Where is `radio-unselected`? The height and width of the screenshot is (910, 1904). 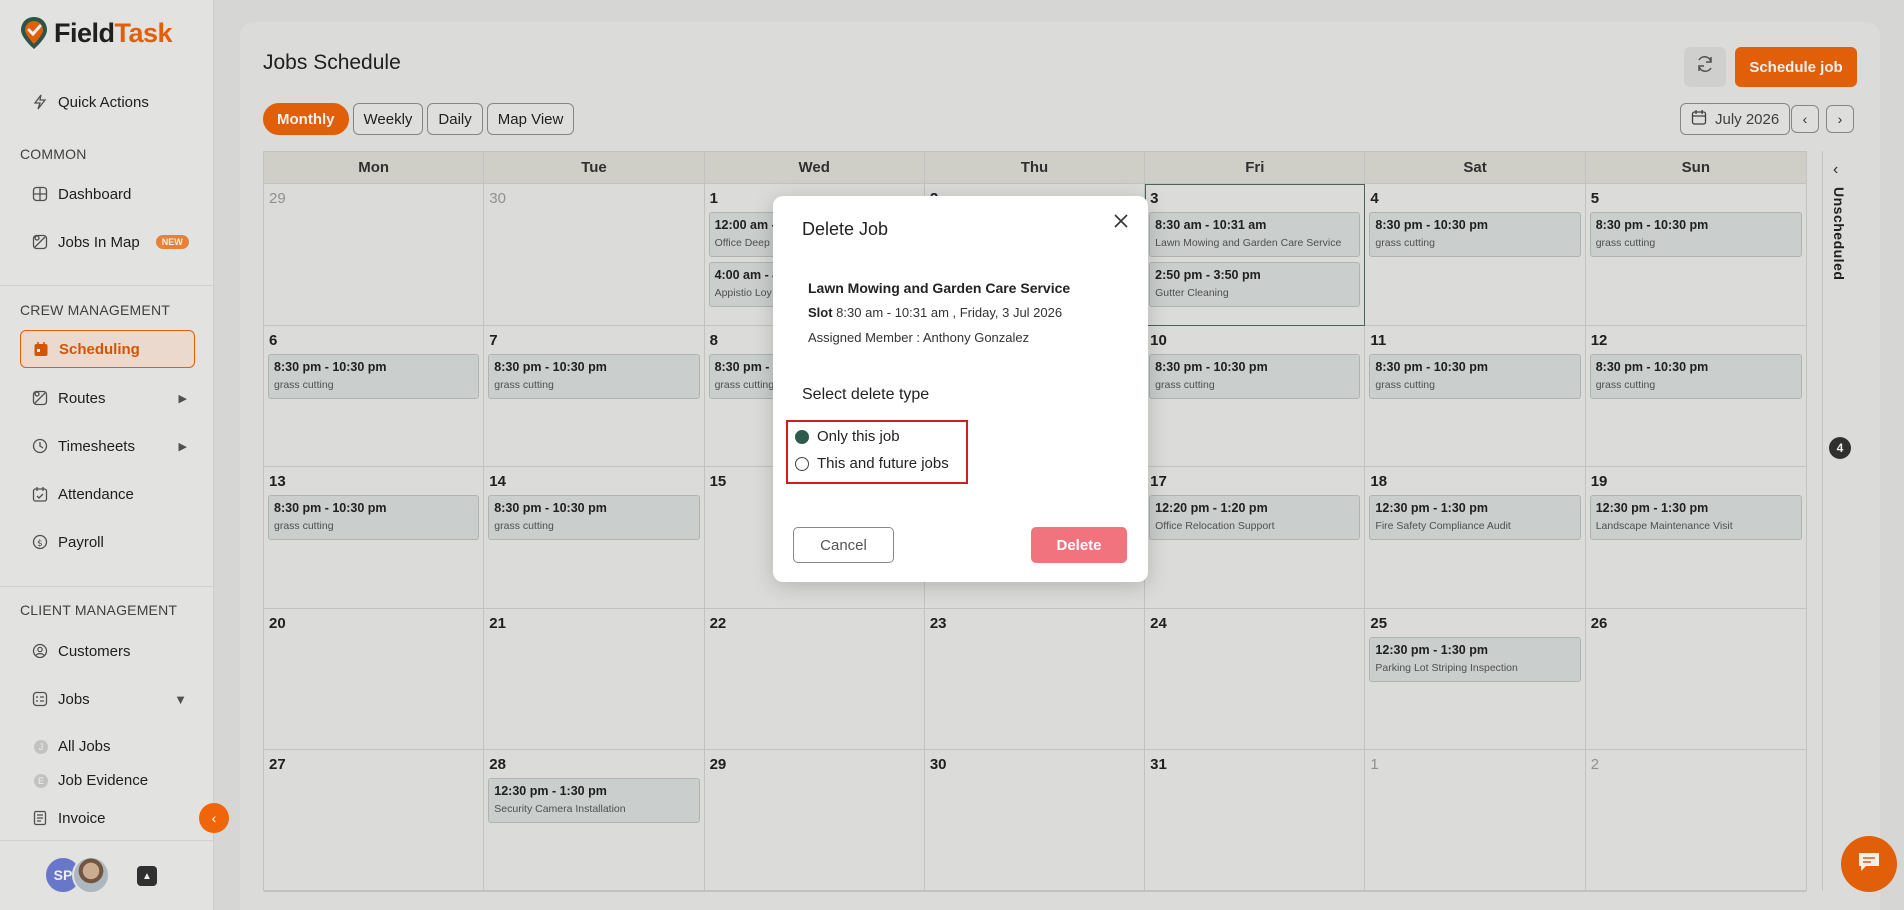 radio-unselected is located at coordinates (802, 463).